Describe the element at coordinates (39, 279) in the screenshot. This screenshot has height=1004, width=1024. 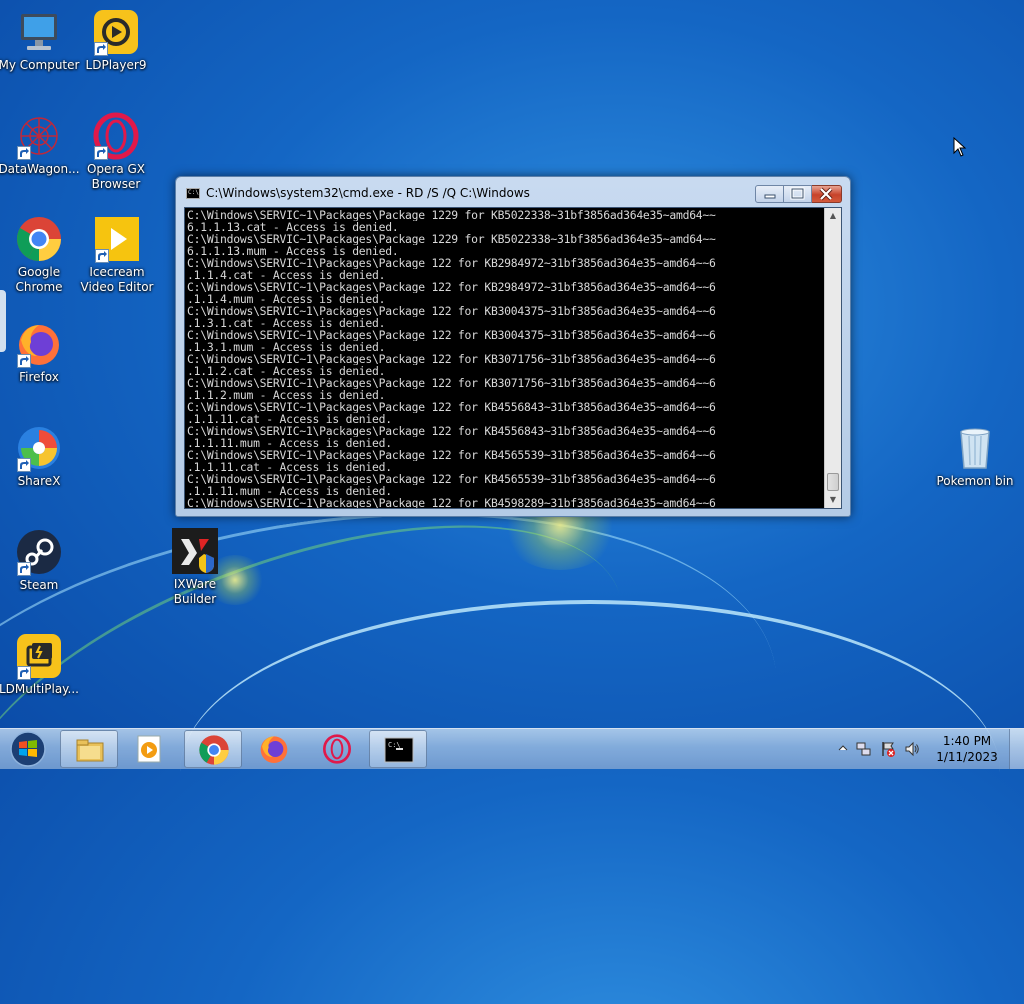
I see `desktop-icon-label: Google Chrome` at that location.